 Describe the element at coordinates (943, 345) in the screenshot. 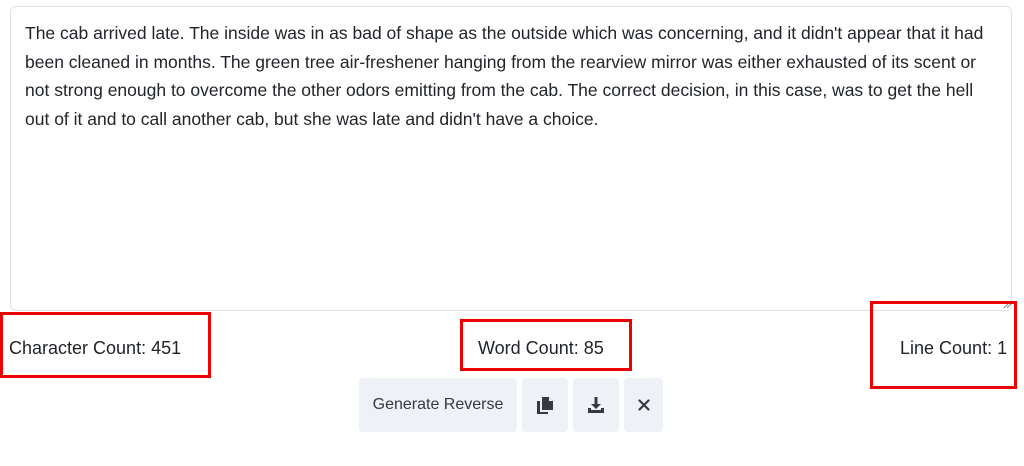

I see `line-count-highlight` at that location.